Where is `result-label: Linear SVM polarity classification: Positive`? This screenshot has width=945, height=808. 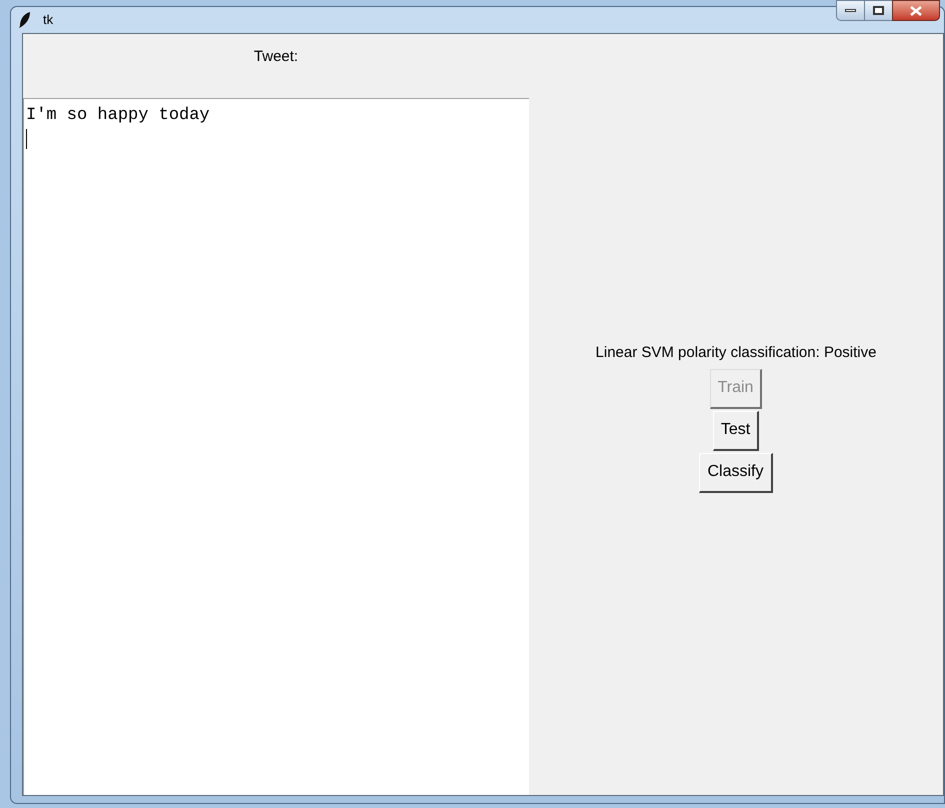
result-label: Linear SVM polarity classification: Positive is located at coordinates (736, 353).